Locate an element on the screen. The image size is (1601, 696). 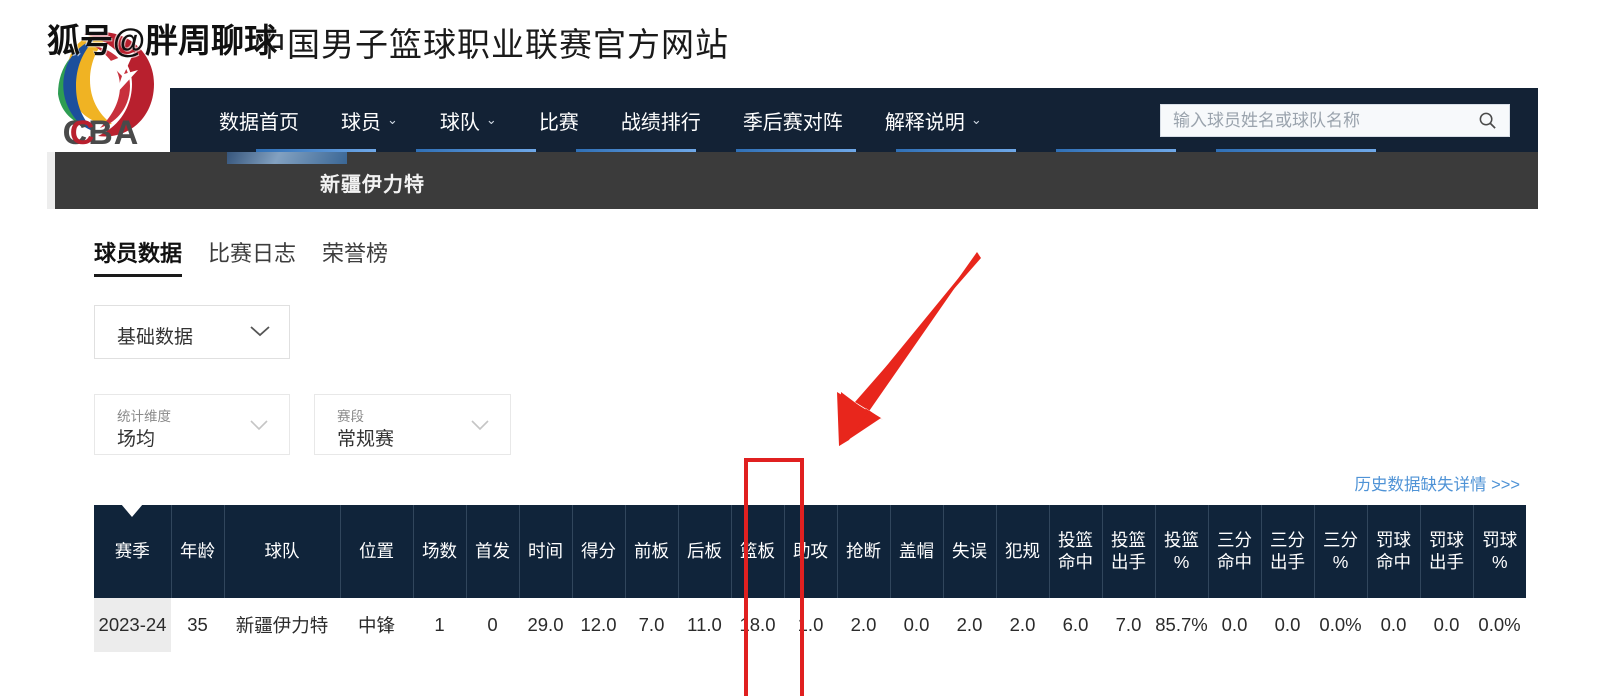
col-header-line1: 后板 is located at coordinates (704, 550).